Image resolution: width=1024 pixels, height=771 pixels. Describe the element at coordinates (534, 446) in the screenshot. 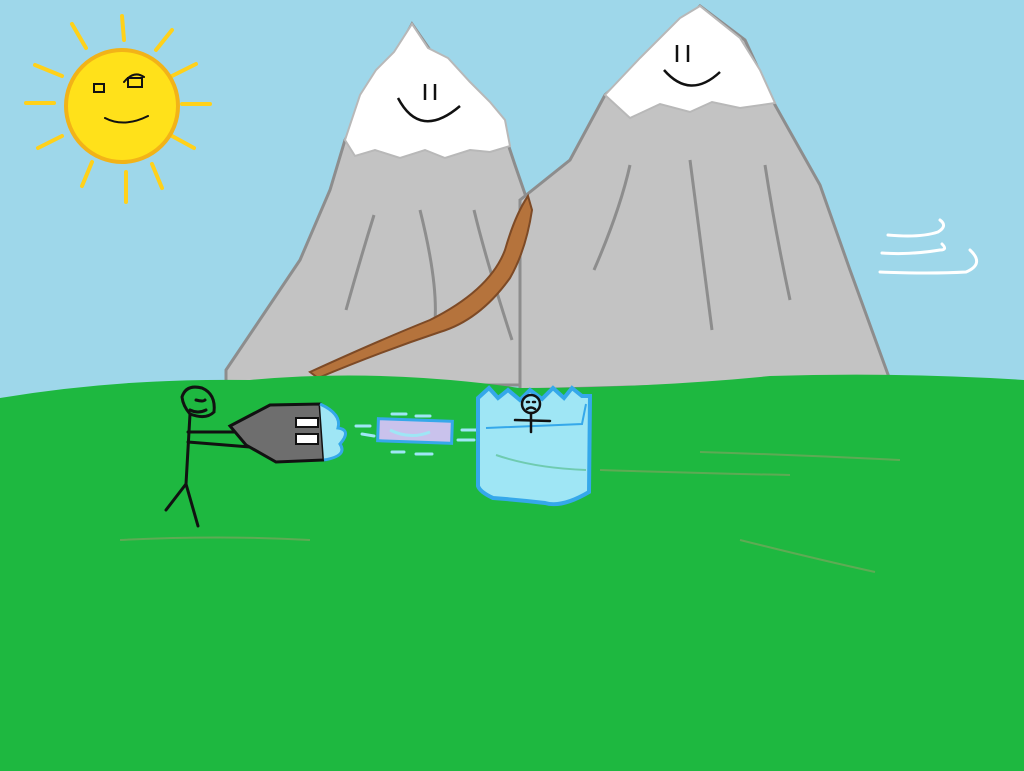

I see `ice-block-icon` at that location.